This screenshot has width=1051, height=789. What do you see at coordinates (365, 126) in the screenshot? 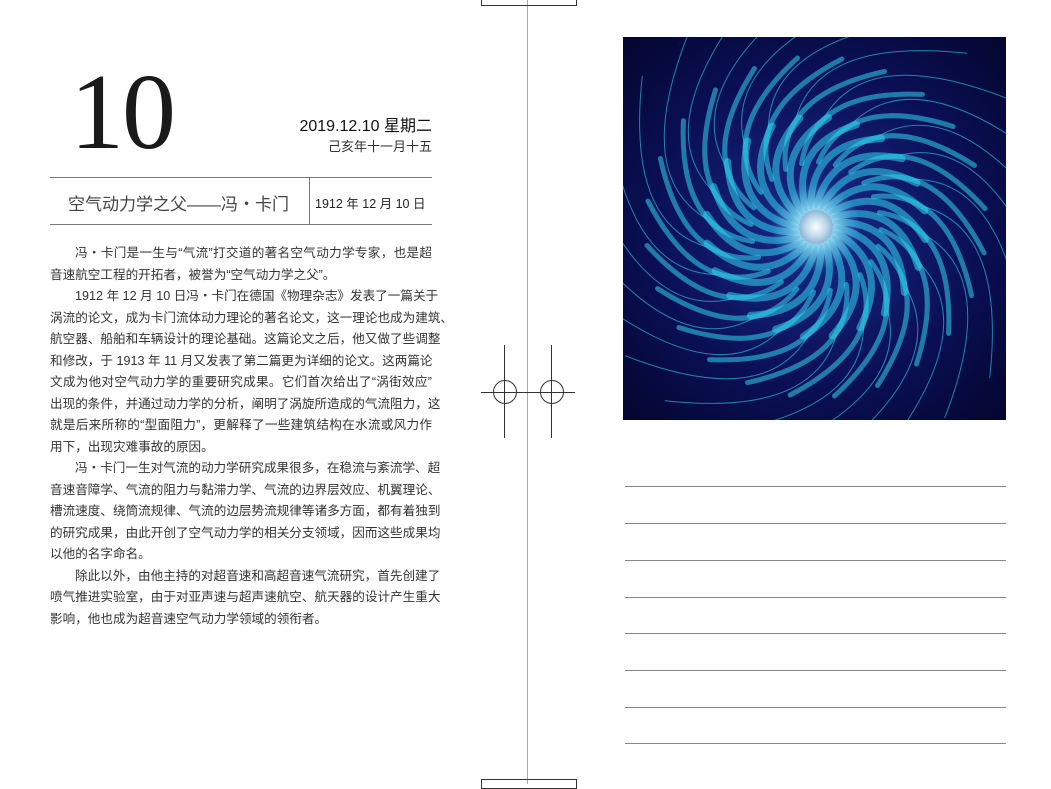
I see `gregorian-date: 2019.12.10 星期二` at bounding box center [365, 126].